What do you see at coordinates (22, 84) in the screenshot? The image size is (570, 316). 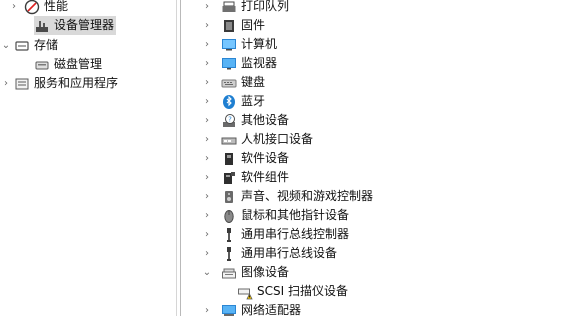 I see `services-icon` at bounding box center [22, 84].